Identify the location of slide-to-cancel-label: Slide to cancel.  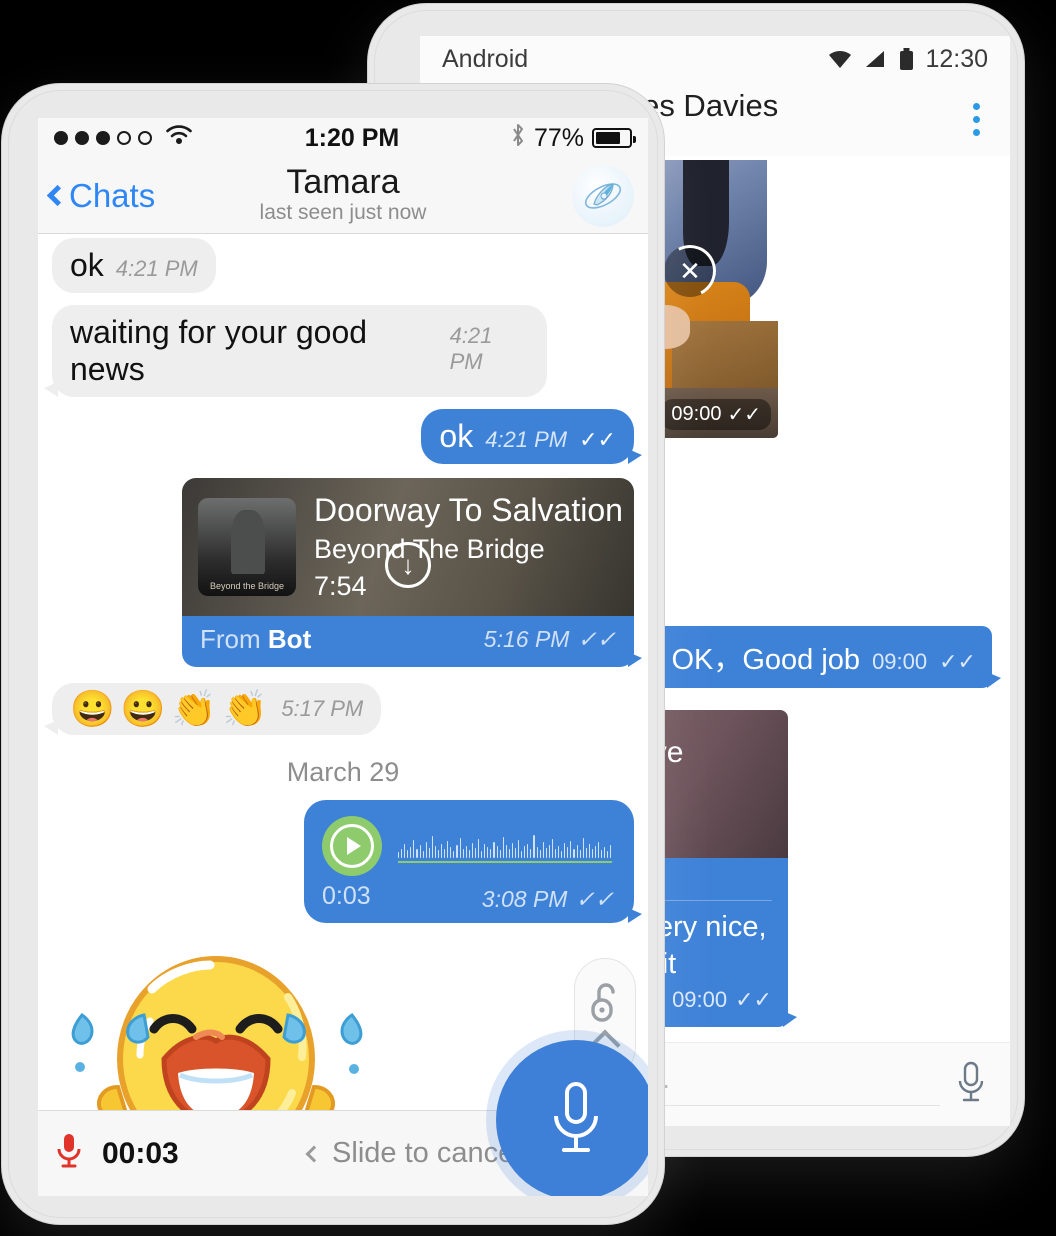
(426, 1153).